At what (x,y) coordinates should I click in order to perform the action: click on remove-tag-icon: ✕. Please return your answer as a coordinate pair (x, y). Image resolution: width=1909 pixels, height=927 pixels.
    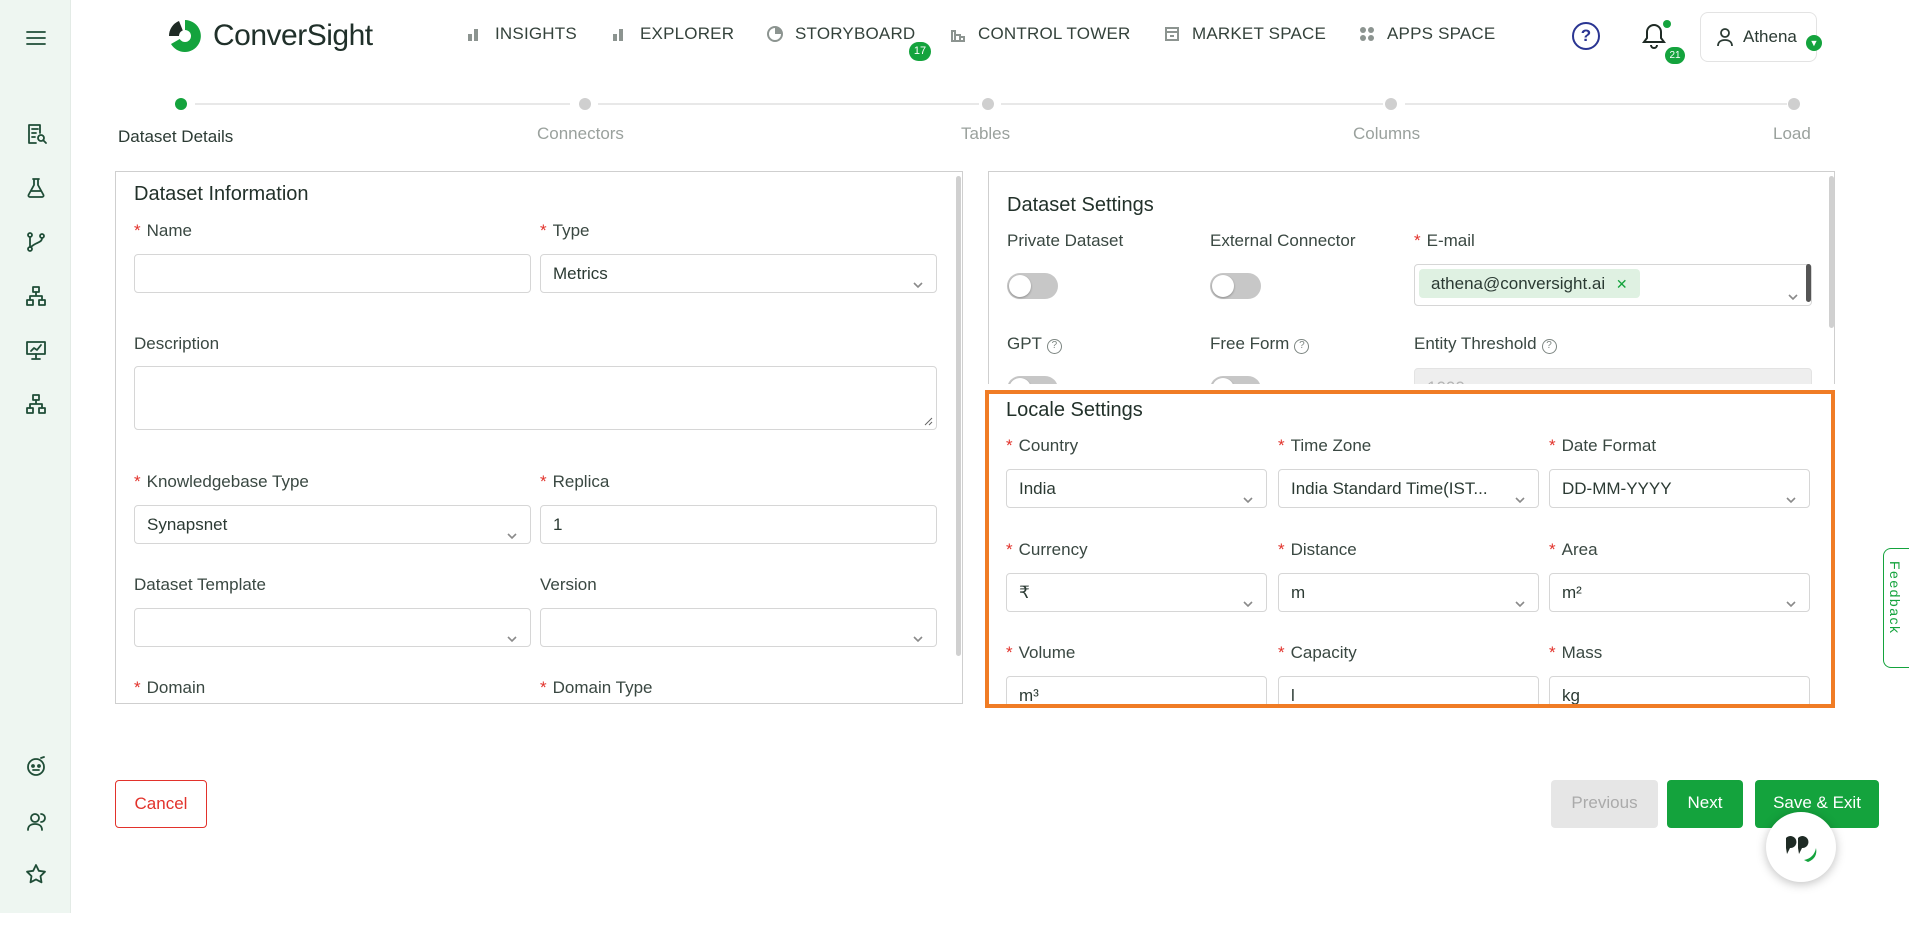
    Looking at the image, I should click on (1622, 284).